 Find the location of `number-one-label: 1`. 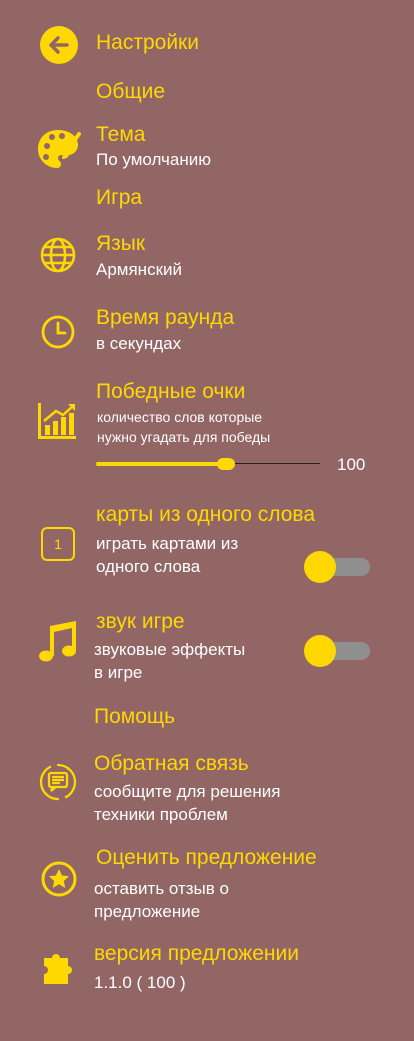

number-one-label: 1 is located at coordinates (58, 544).